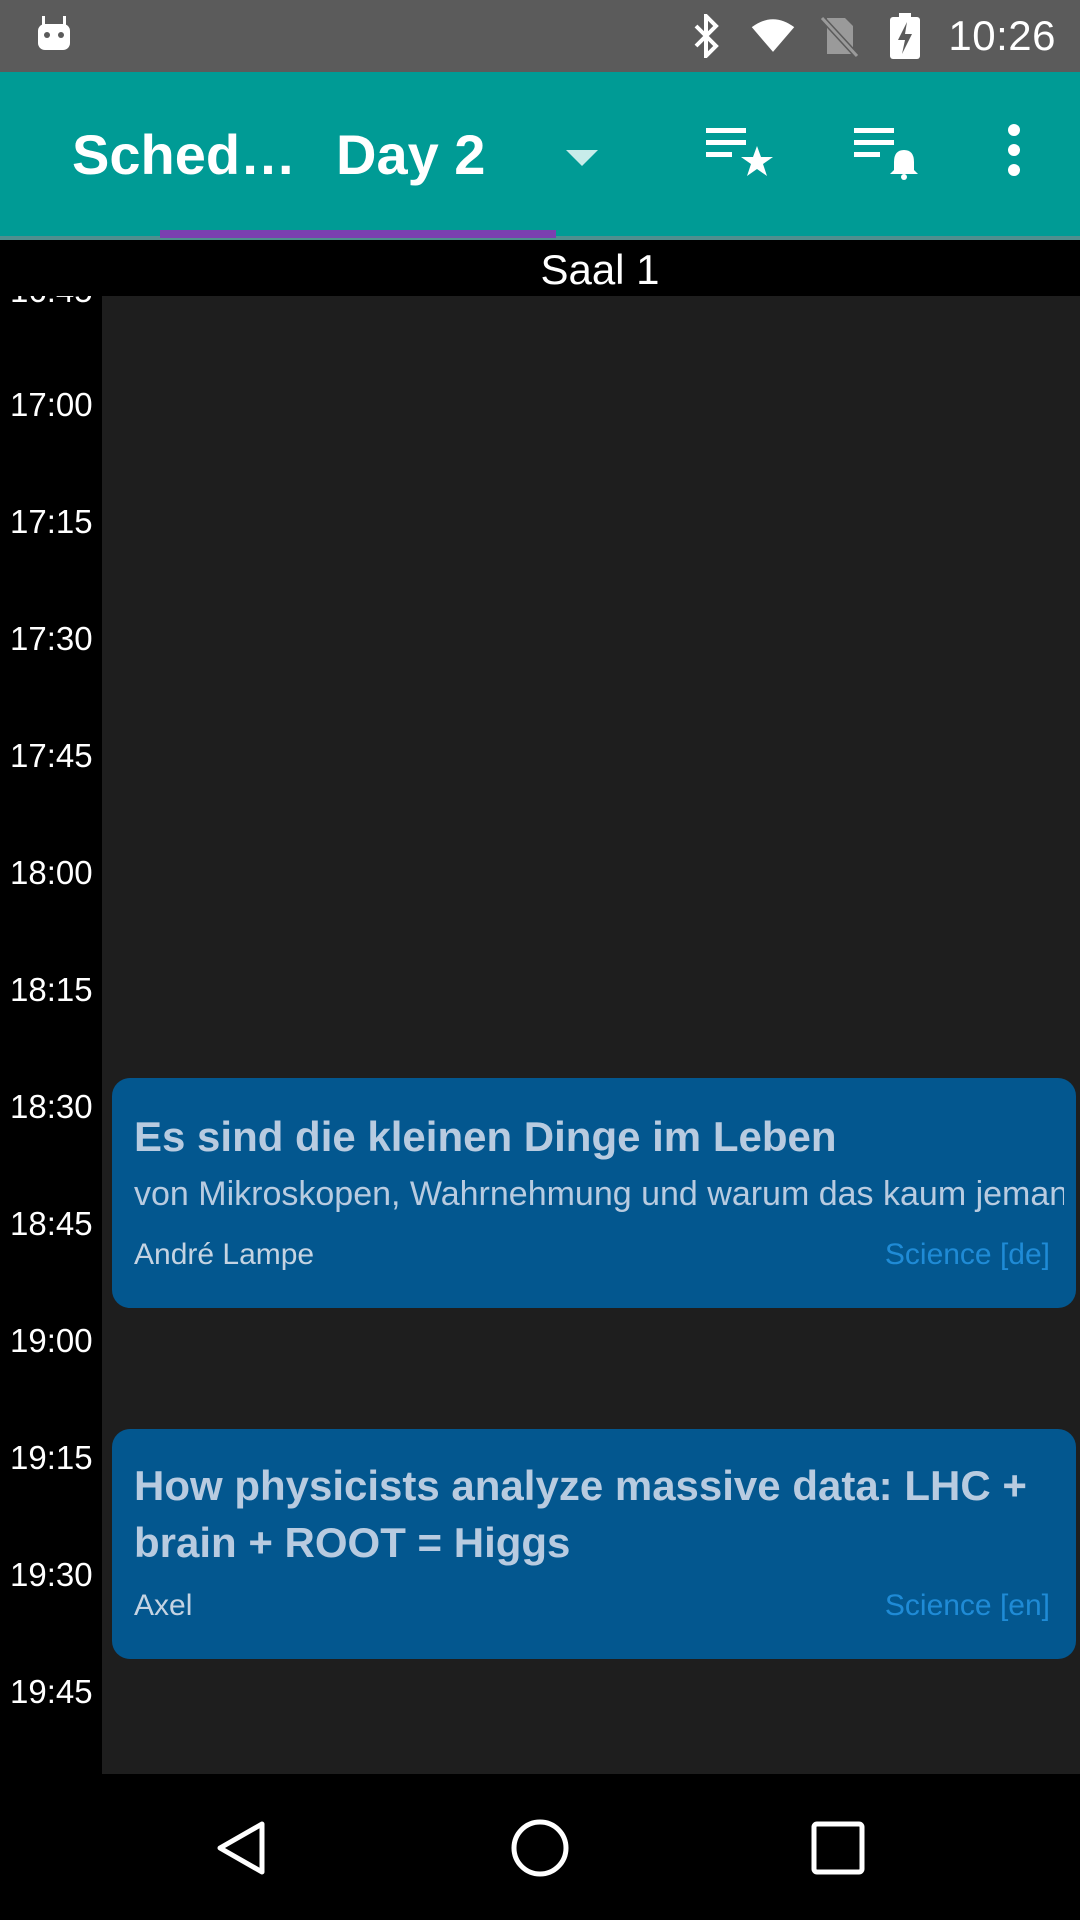  I want to click on back-icon, so click(241, 1848).